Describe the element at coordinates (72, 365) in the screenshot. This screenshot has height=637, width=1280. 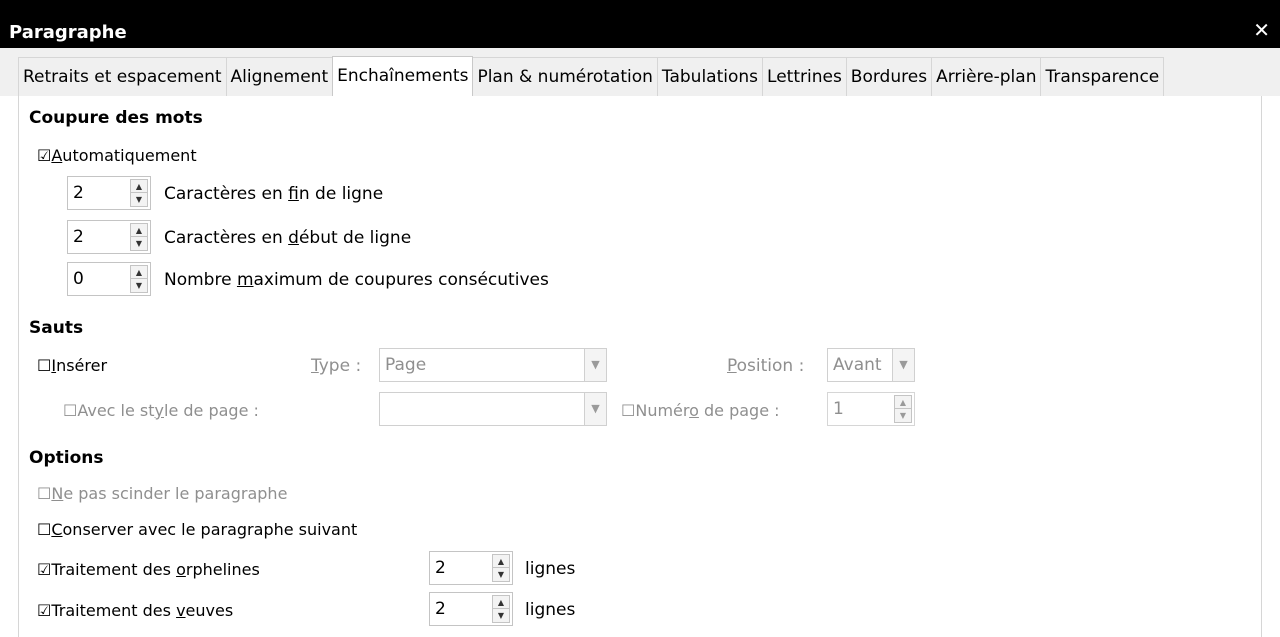
I see `insert-break-checkbox: ☐Insérer` at that location.